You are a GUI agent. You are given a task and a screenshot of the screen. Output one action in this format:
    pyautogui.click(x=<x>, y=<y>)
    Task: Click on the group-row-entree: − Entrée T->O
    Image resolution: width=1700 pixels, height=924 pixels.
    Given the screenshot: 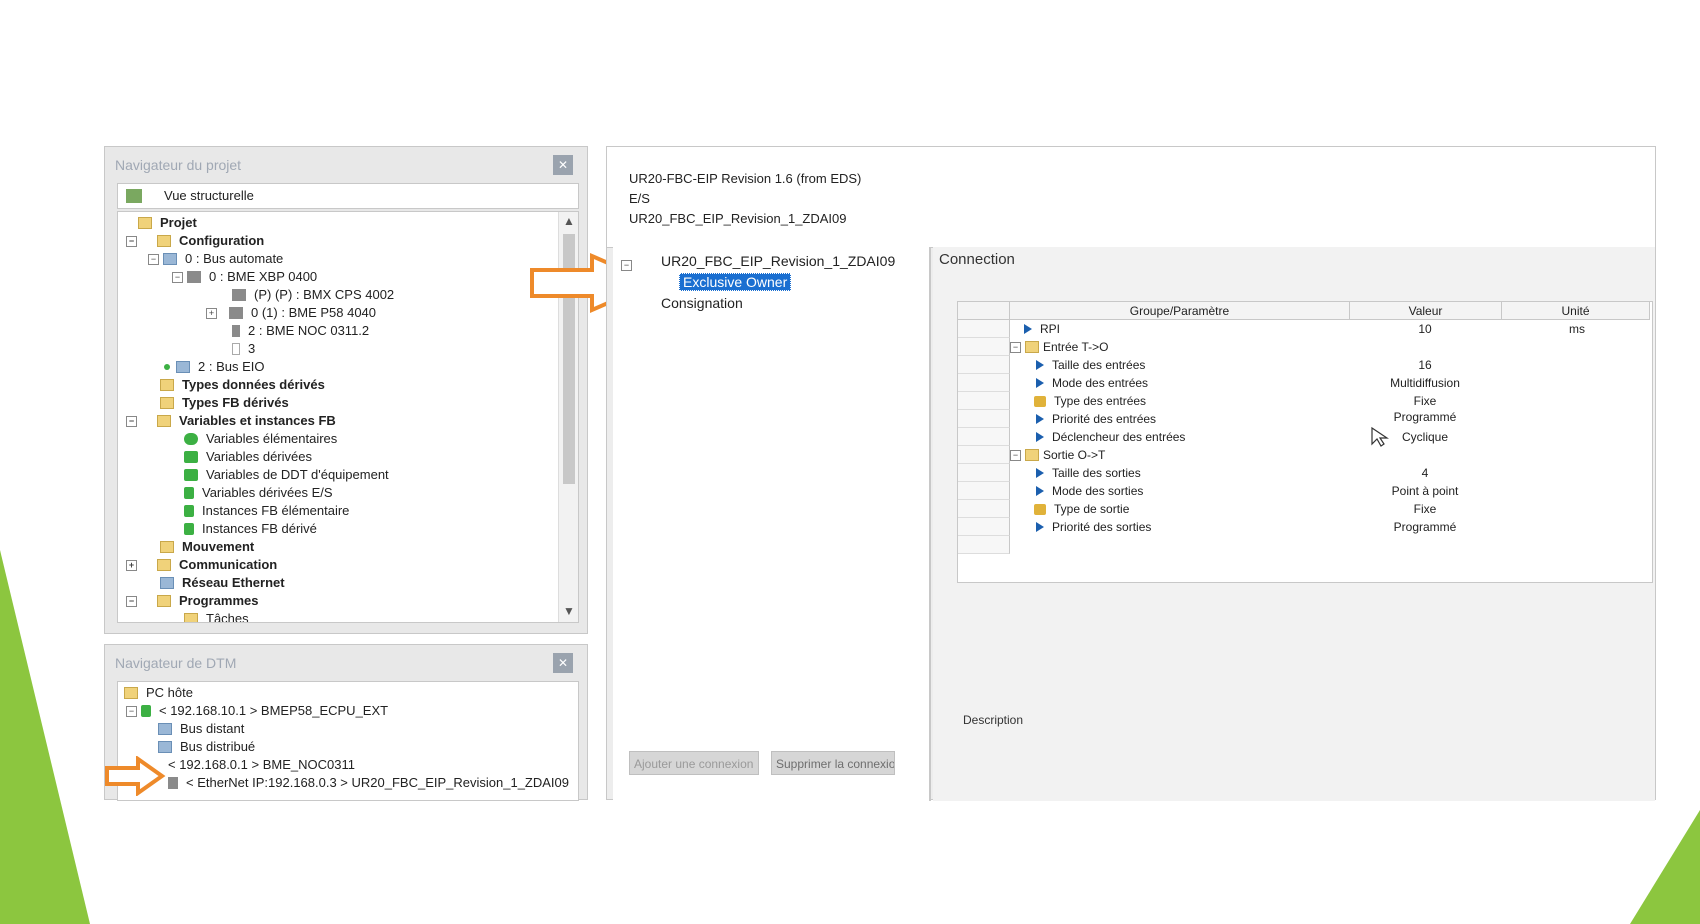 What is the action you would take?
    pyautogui.click(x=1059, y=347)
    